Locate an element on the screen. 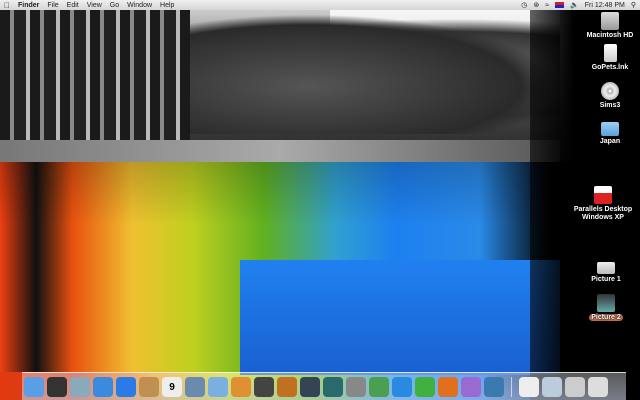  dock-garageband-icon is located at coordinates (287, 387).